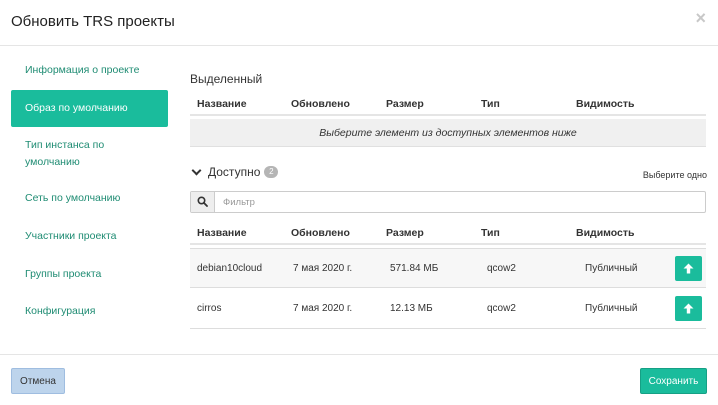 The height and width of the screenshot is (405, 718). What do you see at coordinates (209, 308) in the screenshot?
I see `cell-name: cirros` at bounding box center [209, 308].